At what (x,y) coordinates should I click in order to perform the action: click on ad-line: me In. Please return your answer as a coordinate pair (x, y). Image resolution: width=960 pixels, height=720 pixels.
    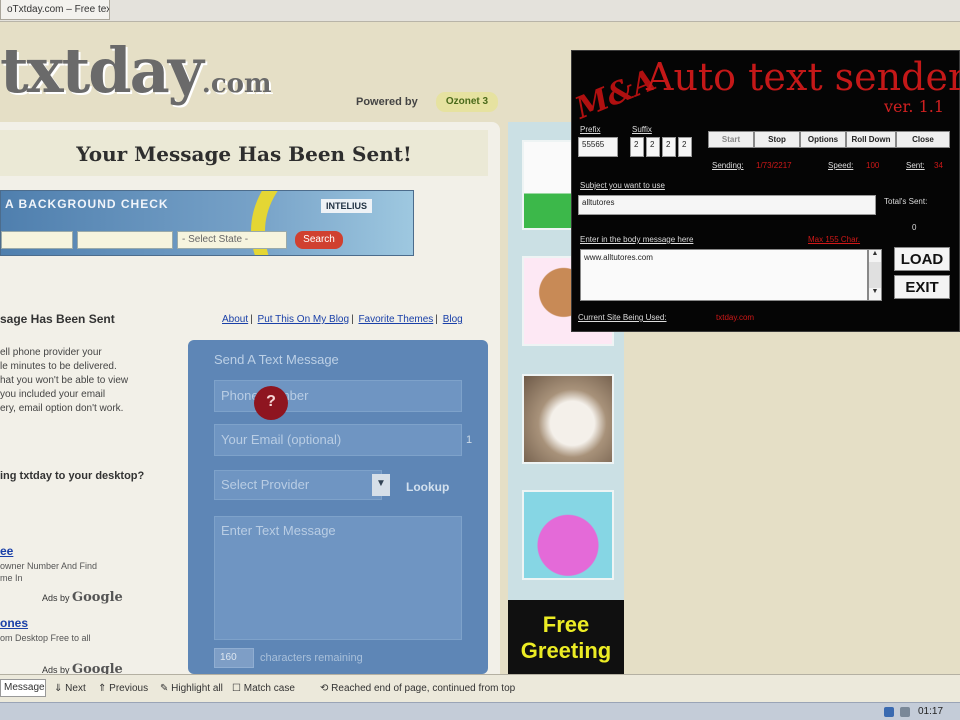
    Looking at the image, I should click on (11, 578).